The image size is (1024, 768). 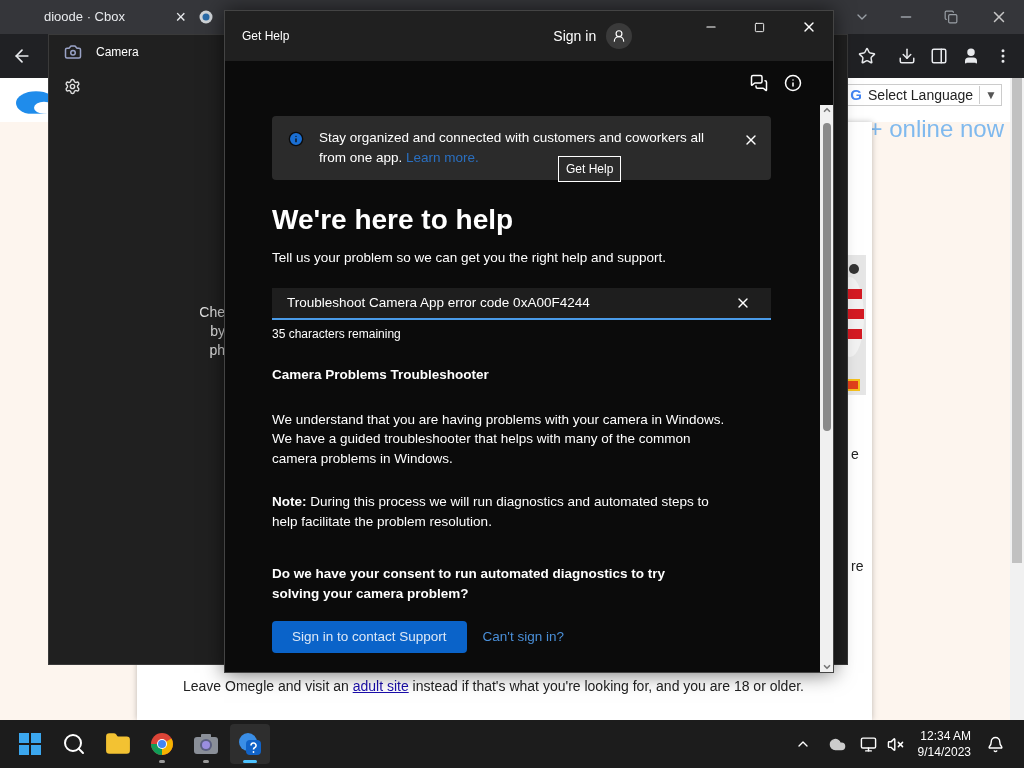 I want to click on network-icon, so click(x=868, y=744).